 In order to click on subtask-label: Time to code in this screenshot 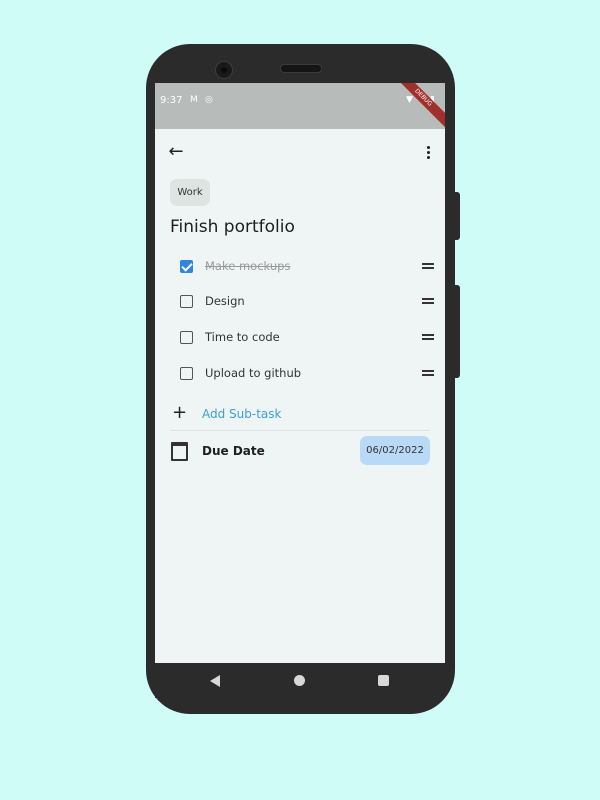, I will do `click(242, 337)`.